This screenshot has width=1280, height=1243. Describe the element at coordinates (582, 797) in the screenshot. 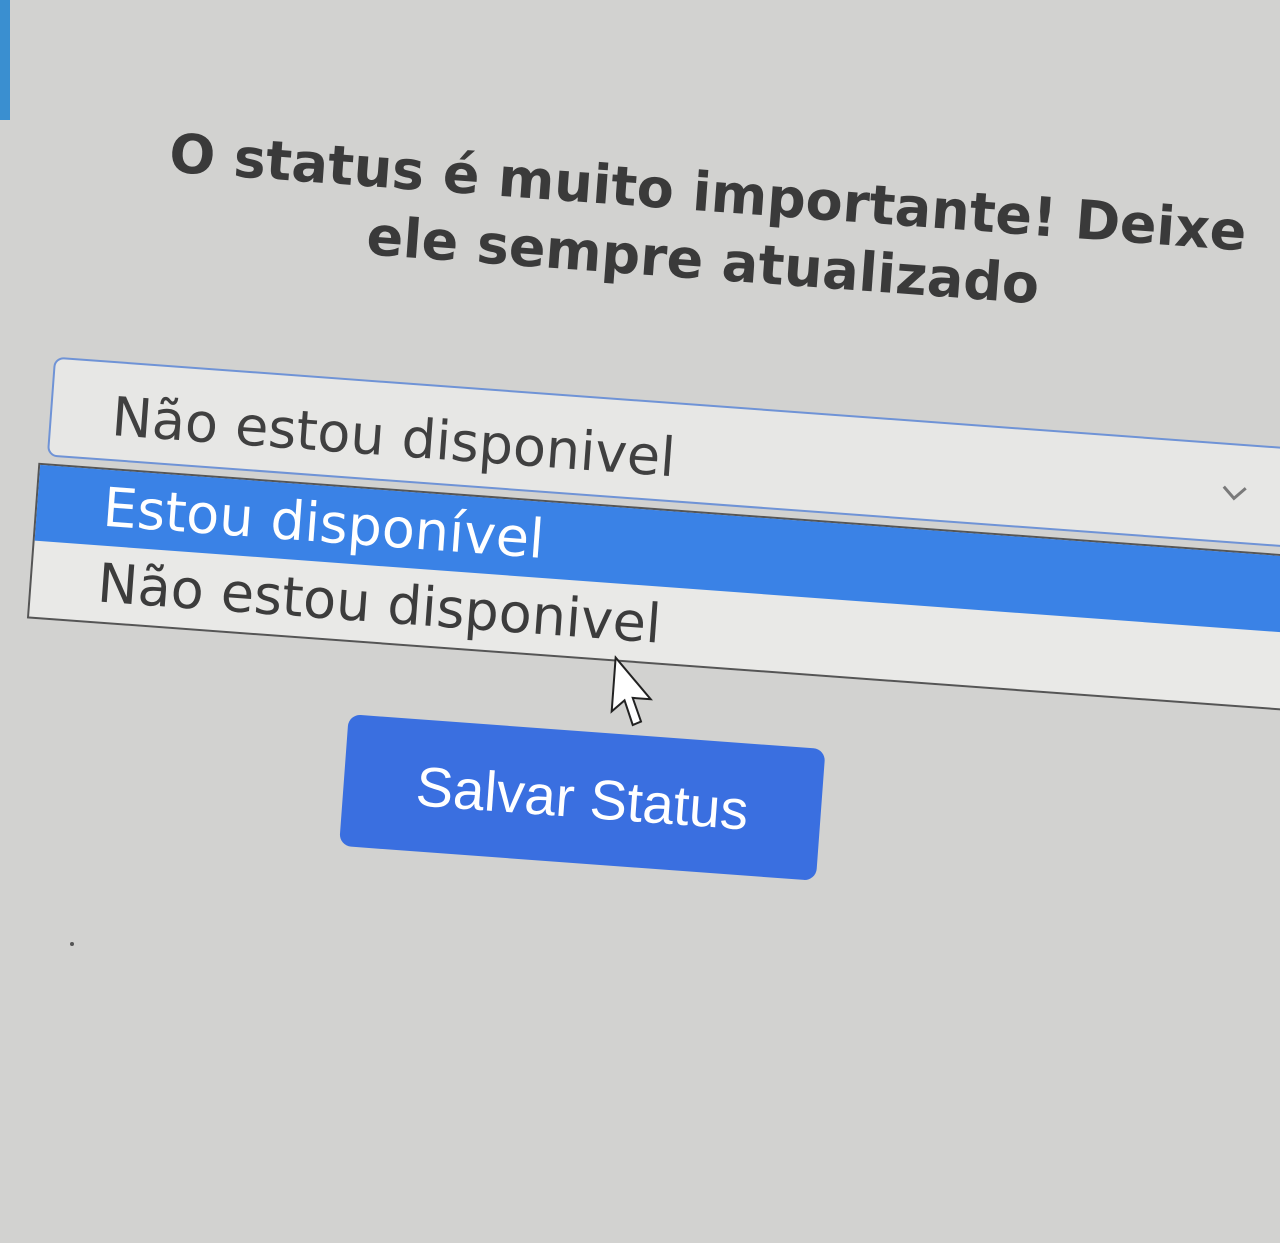

I see `save-status-button: Salvar Status` at that location.